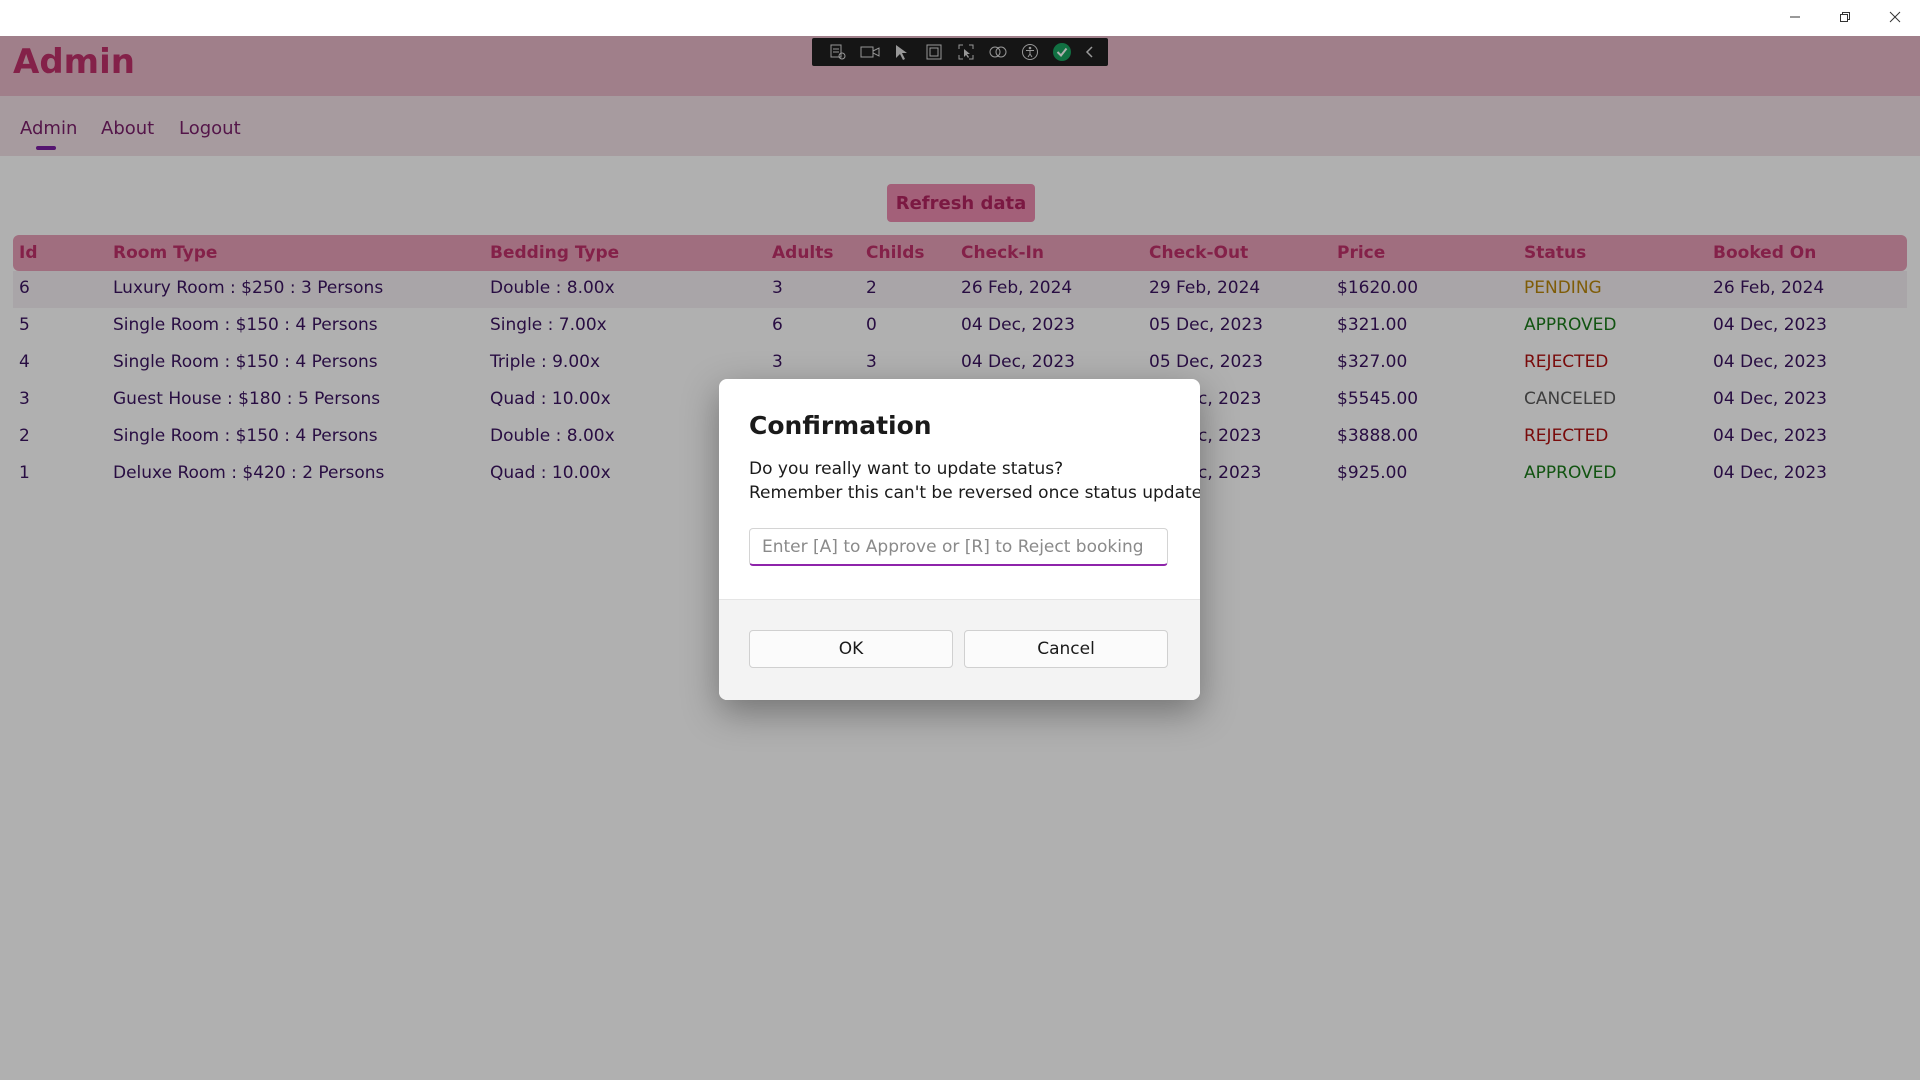  I want to click on window-titlebar, so click(960, 18).